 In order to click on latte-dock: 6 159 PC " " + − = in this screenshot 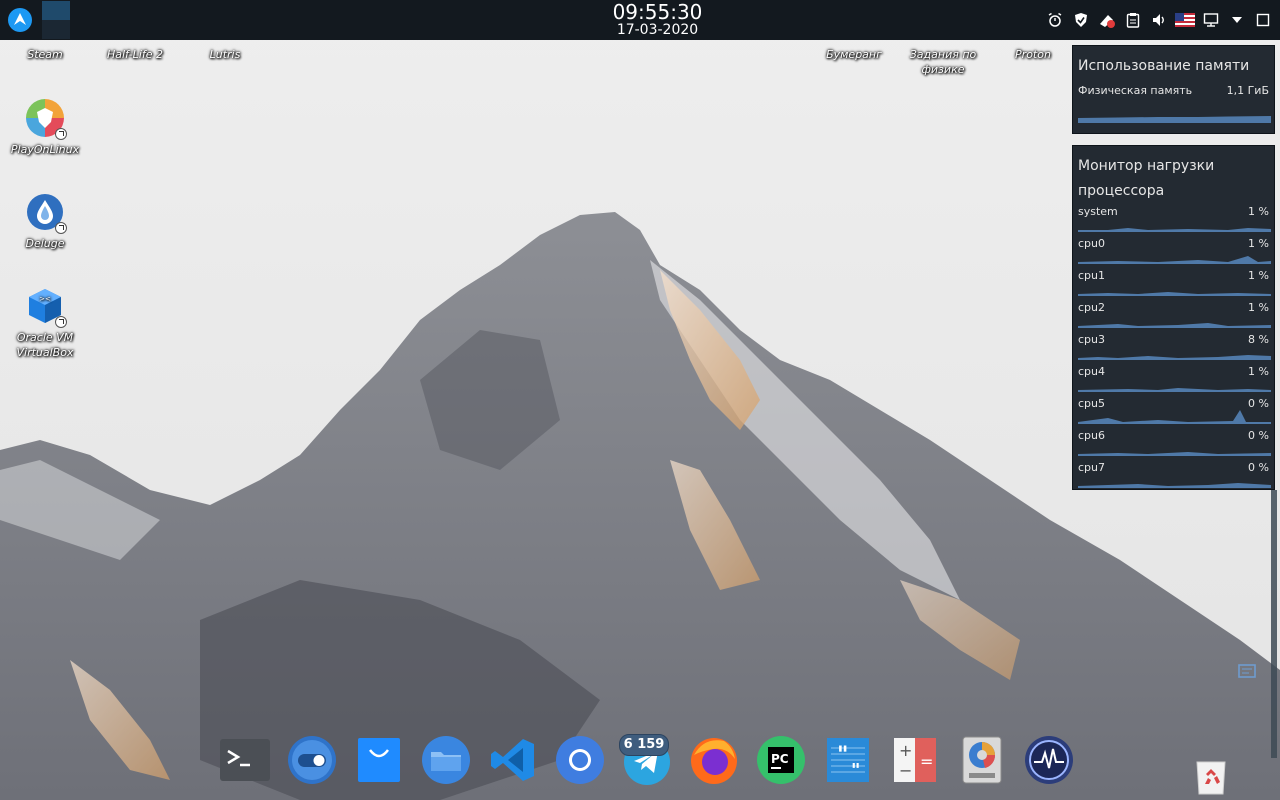, I will do `click(647, 761)`.